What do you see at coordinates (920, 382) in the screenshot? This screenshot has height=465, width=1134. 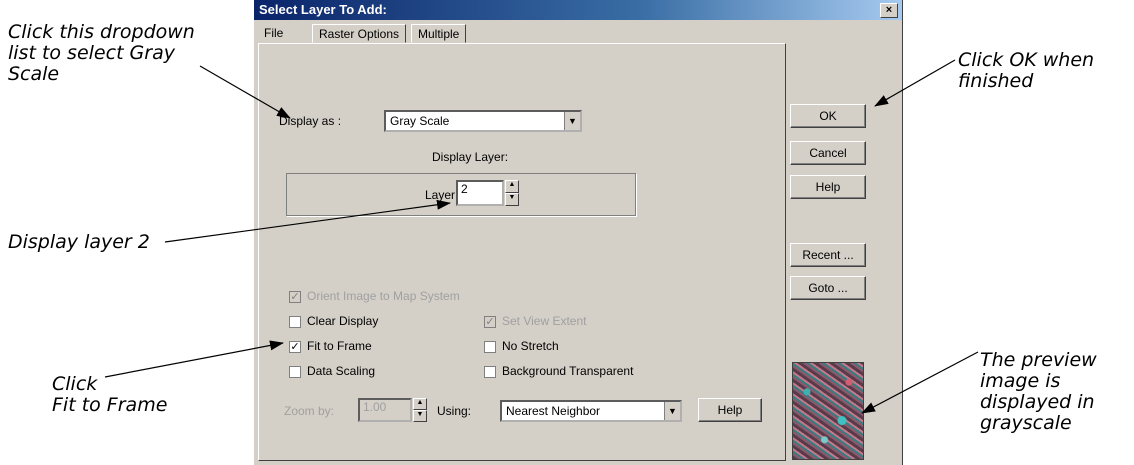 I see `arrow-preview` at bounding box center [920, 382].